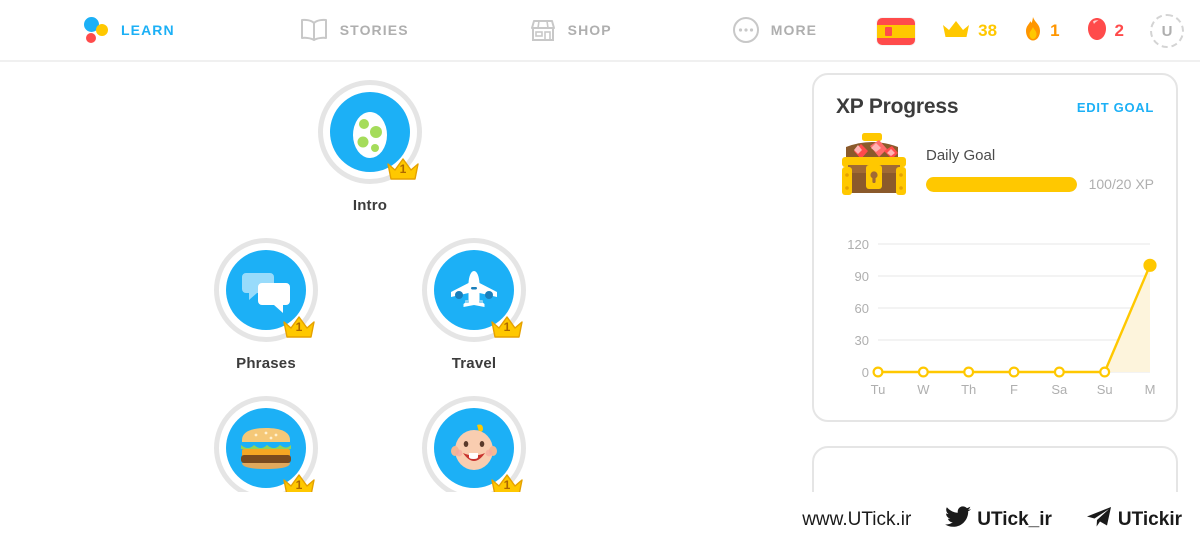 This screenshot has height=548, width=1200. I want to click on goal-texts: Daily Goal 100/20 XP, so click(1040, 169).